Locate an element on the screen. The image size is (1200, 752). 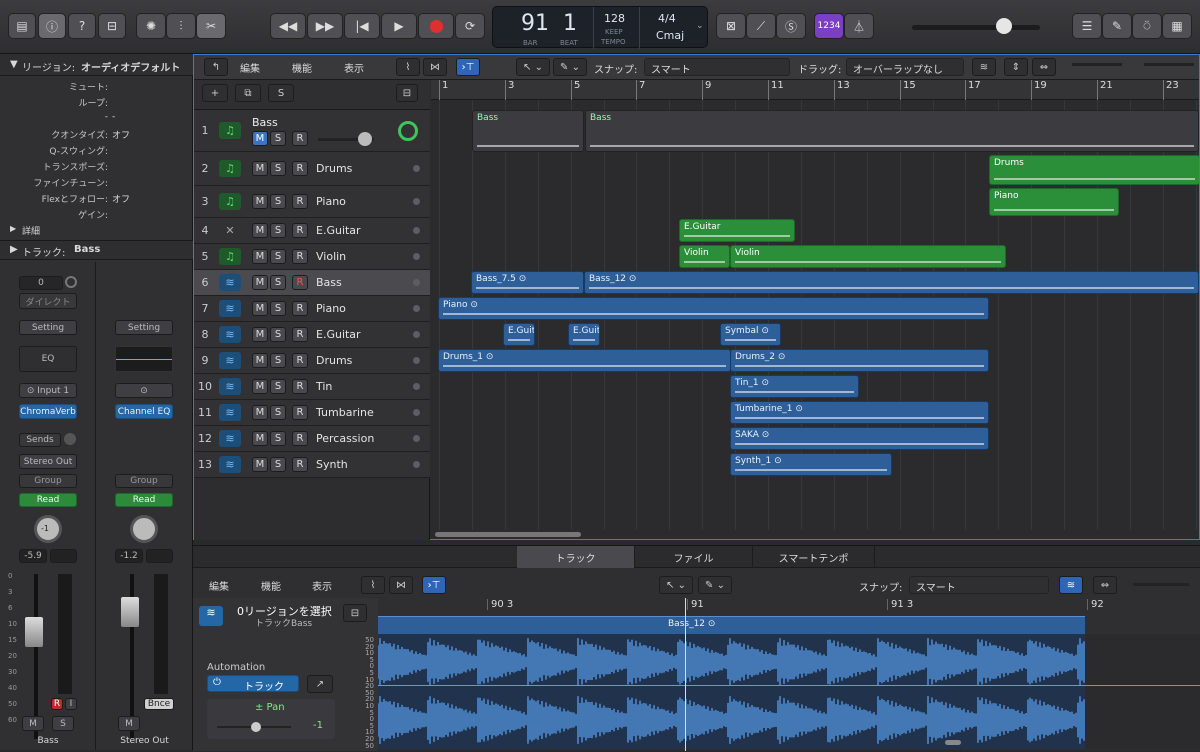
tab-track: トラック is located at coordinates (576, 557).